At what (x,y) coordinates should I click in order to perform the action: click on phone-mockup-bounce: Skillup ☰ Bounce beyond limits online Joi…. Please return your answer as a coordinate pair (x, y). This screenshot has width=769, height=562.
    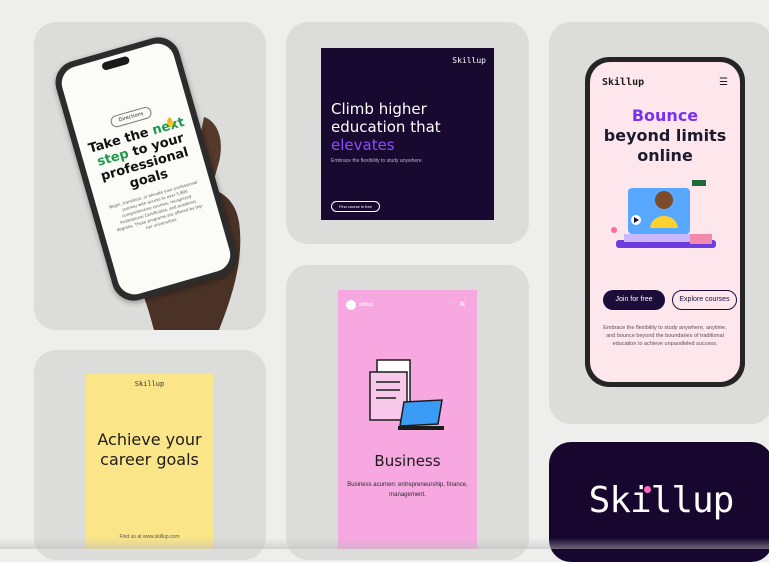
    Looking at the image, I should click on (665, 222).